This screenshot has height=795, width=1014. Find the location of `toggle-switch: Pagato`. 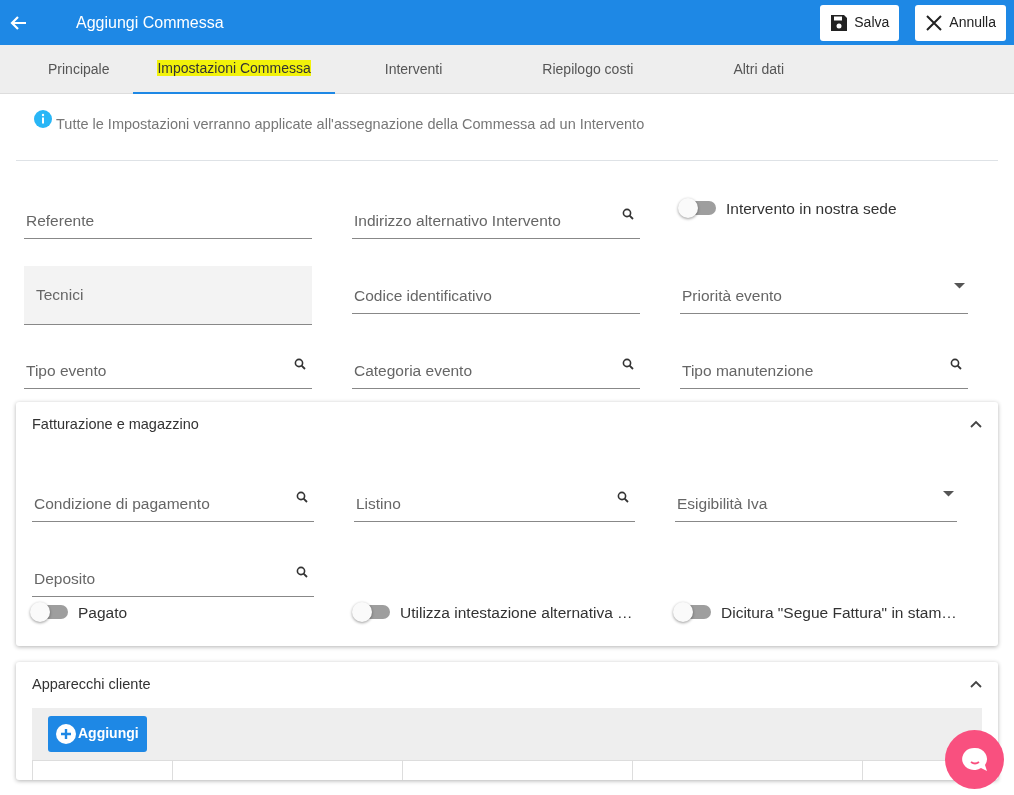

toggle-switch: Pagato is located at coordinates (80, 612).